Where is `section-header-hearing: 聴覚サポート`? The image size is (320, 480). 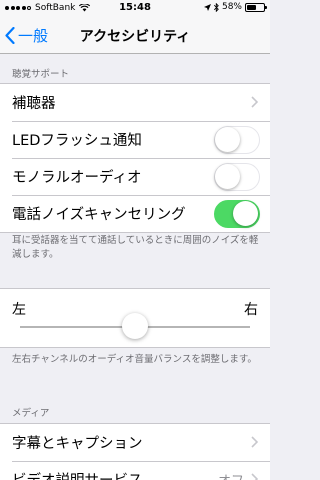
section-header-hearing: 聴覚サポート is located at coordinates (41, 74).